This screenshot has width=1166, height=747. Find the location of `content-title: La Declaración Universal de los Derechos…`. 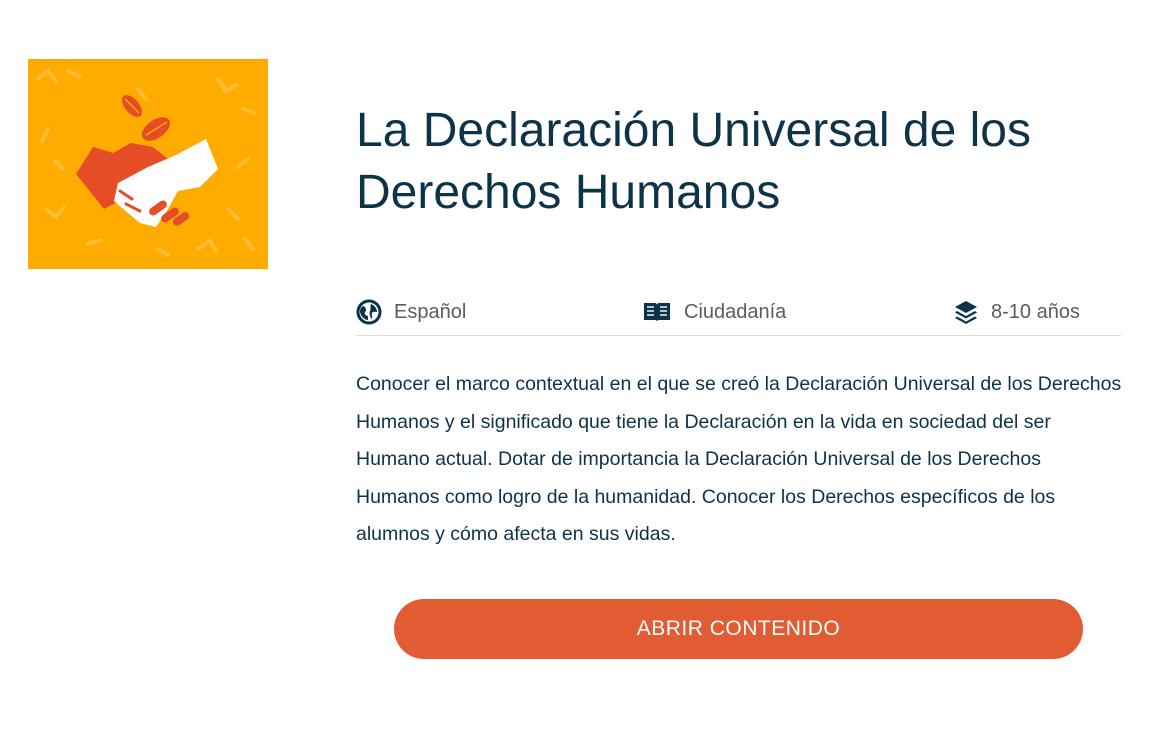

content-title: La Declaración Universal de los Derechos… is located at coordinates (693, 161).